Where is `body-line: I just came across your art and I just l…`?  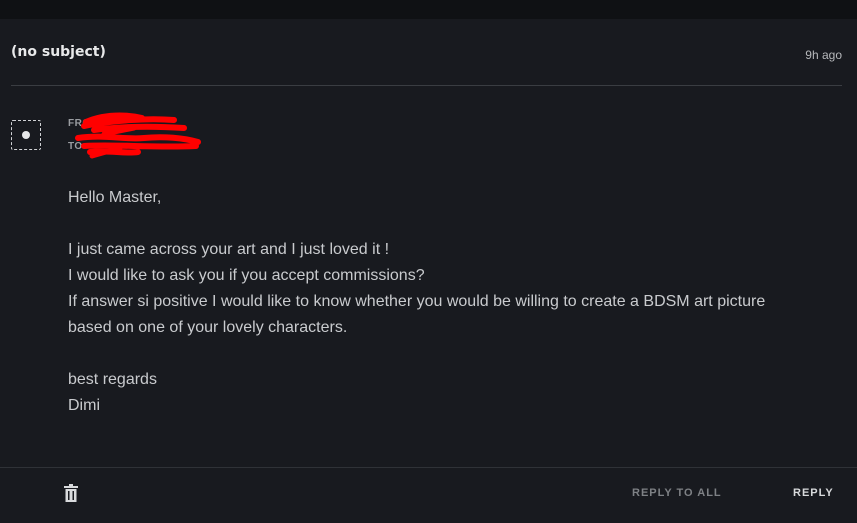
body-line: I just came across your art and I just l… is located at coordinates (229, 249).